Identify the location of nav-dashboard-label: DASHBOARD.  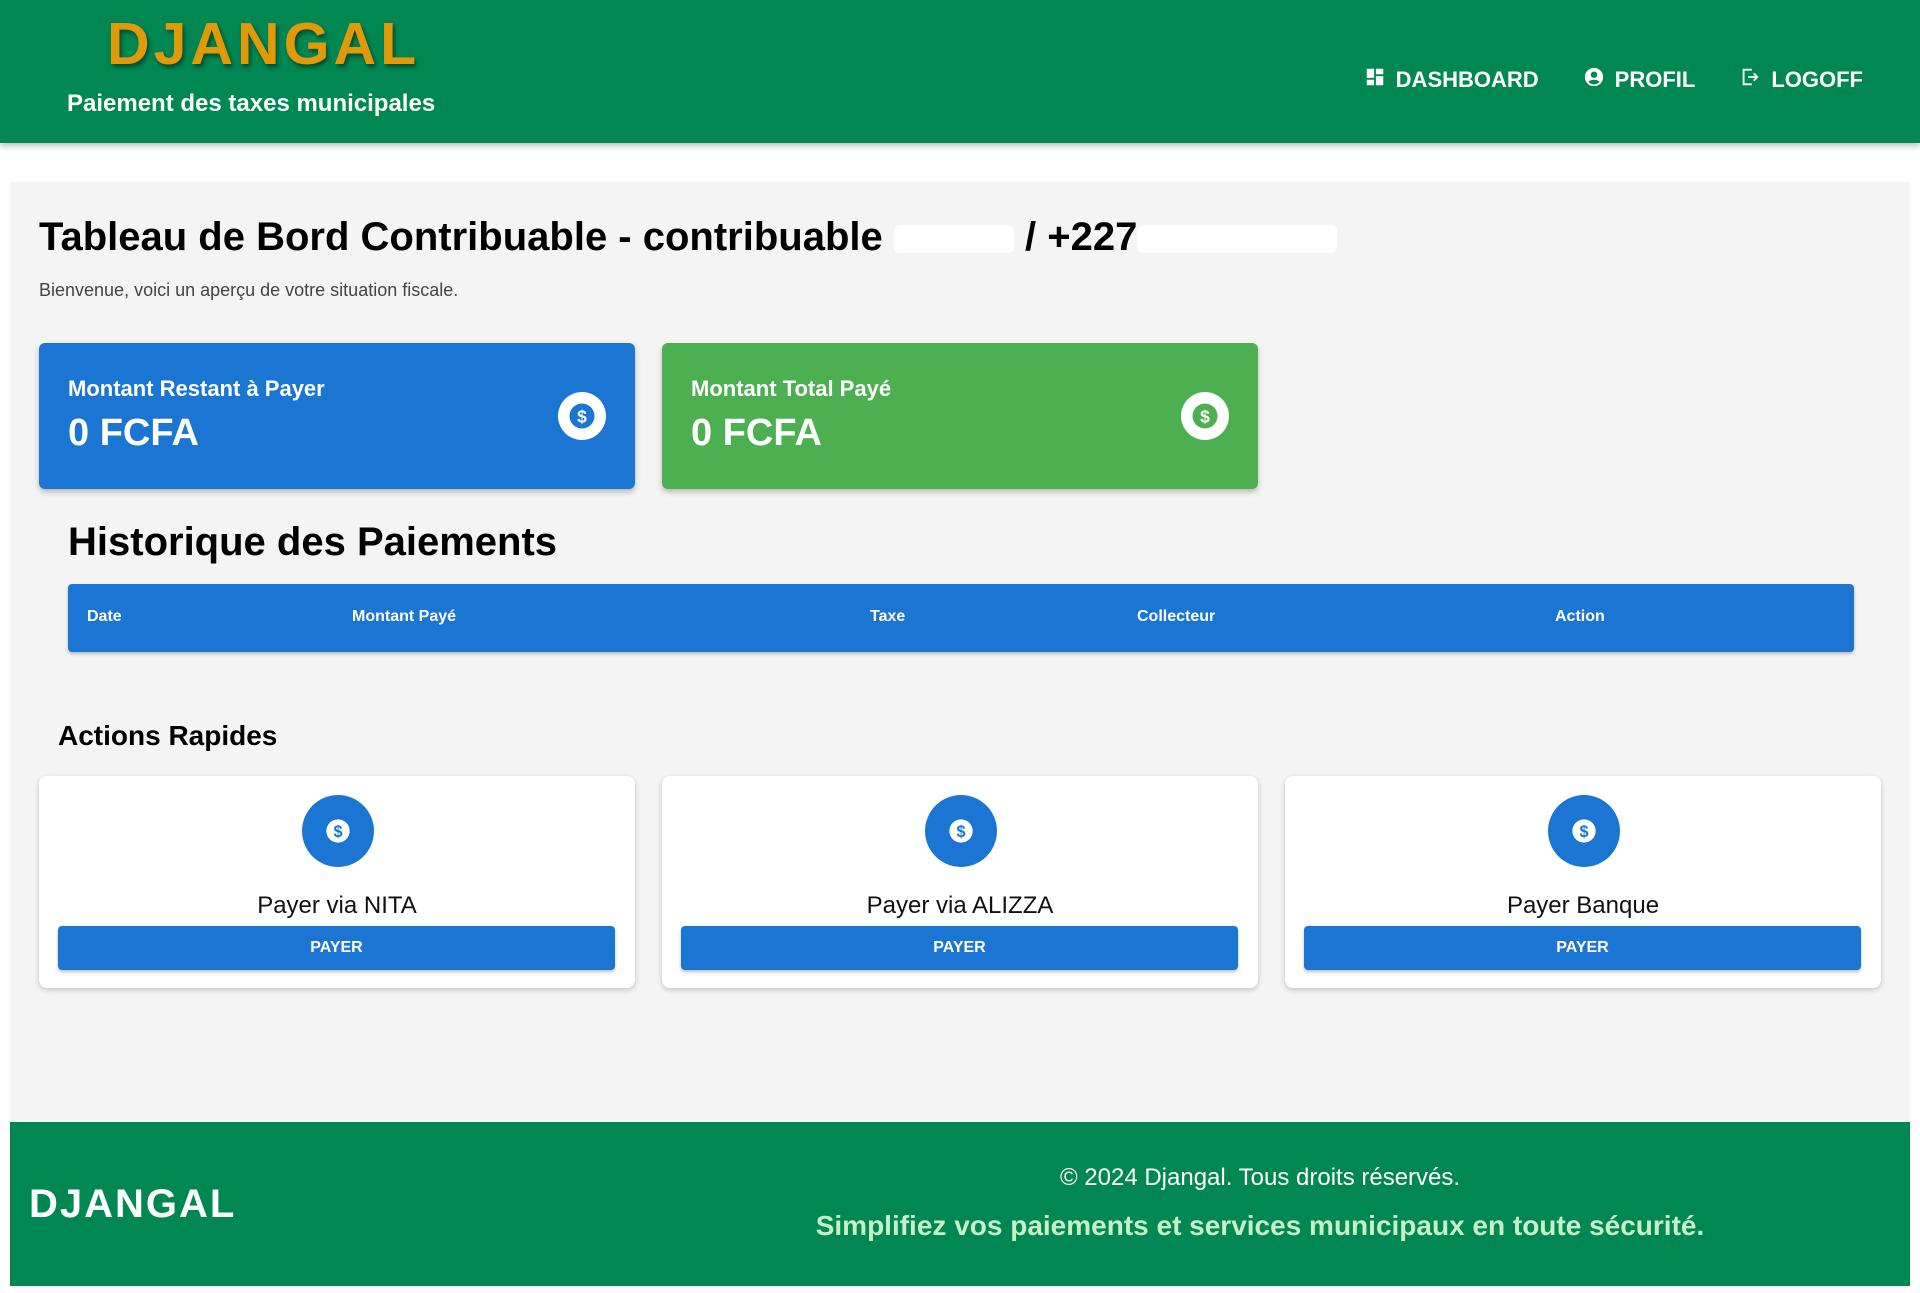
(1467, 79).